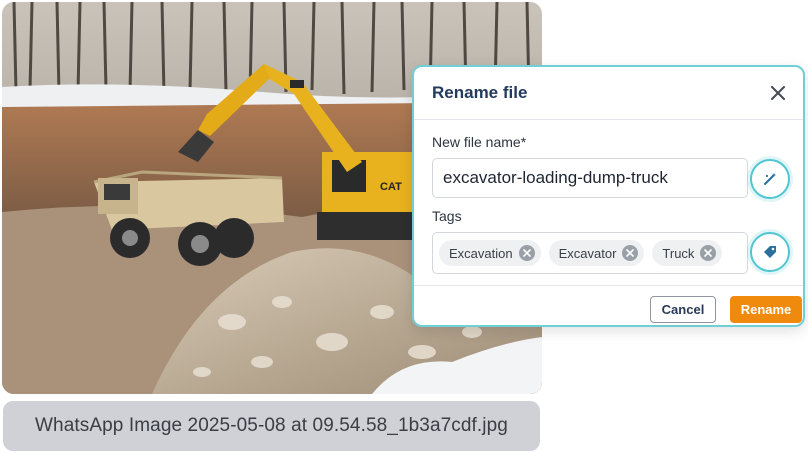 The width and height of the screenshot is (808, 453). I want to click on dialog-footer: Cancel Rename, so click(608, 306).